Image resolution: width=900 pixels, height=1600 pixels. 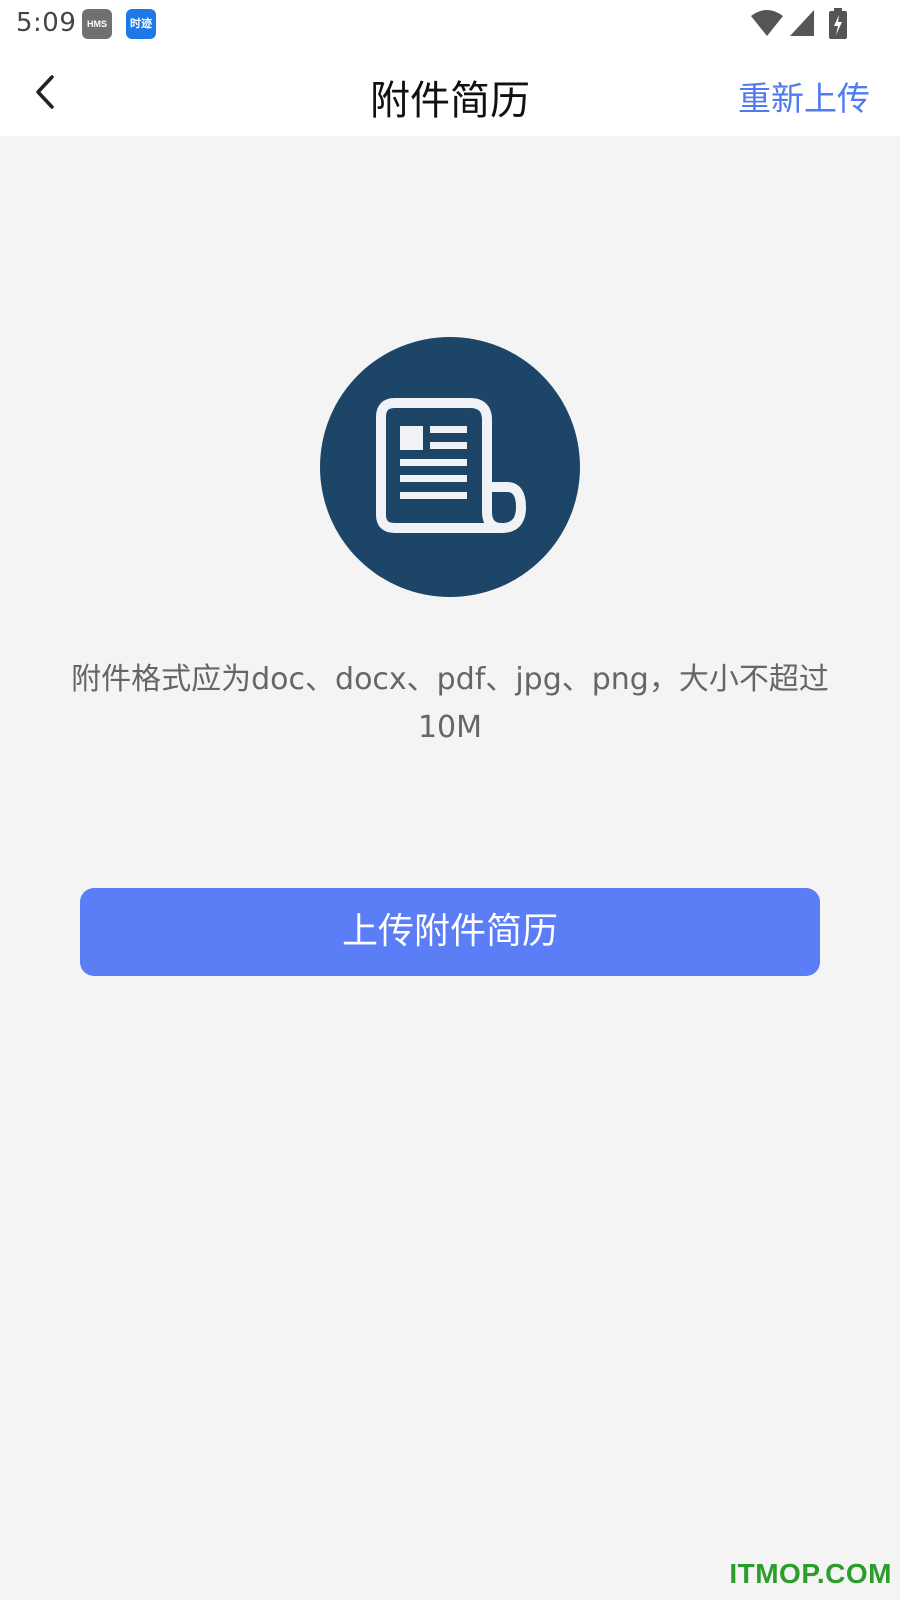 What do you see at coordinates (450, 92) in the screenshot?
I see `top-nav-bar: 附件简历 重新上传` at bounding box center [450, 92].